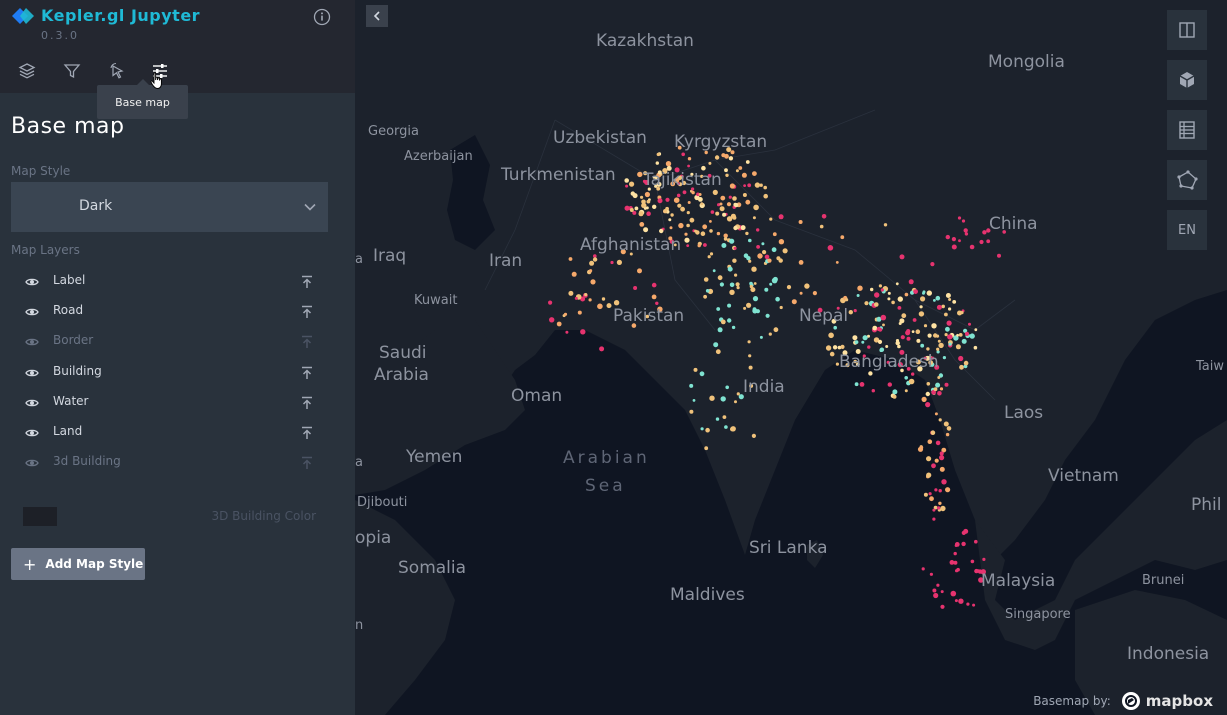 The image size is (1227, 715). Describe the element at coordinates (1187, 30) in the screenshot. I see `split-map-button` at that location.